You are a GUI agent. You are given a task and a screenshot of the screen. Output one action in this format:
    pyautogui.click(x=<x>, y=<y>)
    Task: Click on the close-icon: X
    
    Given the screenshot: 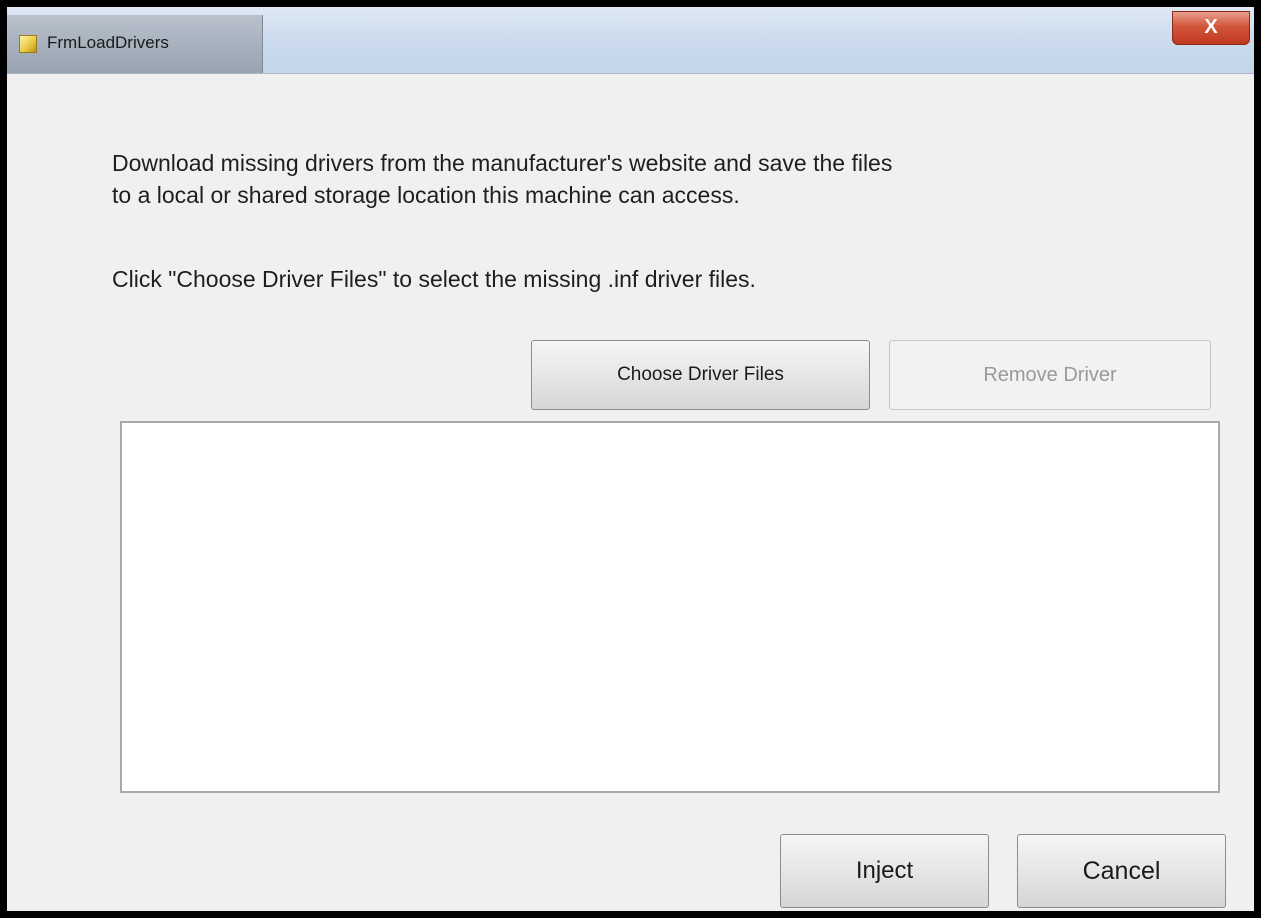 What is the action you would take?
    pyautogui.click(x=1211, y=27)
    